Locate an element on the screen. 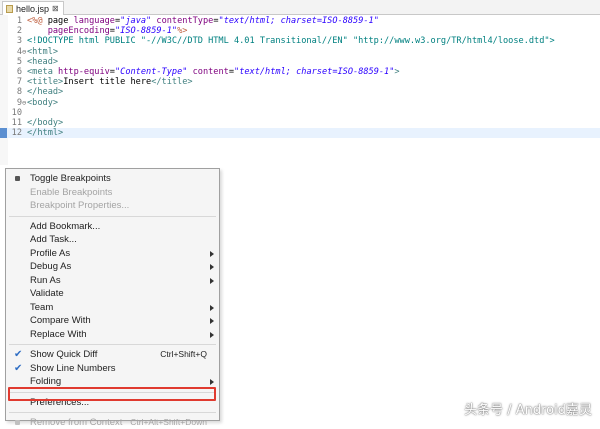  menu-item-compare-with: Compare With is located at coordinates (112, 320).